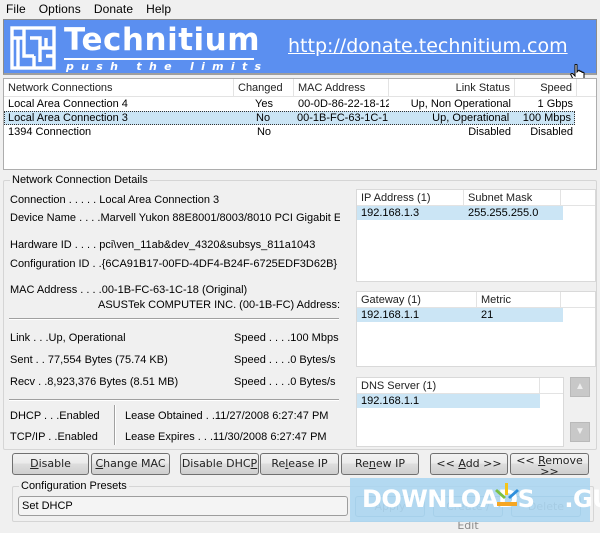  I want to click on gateway-row: 192.168.1.1 21, so click(460, 315).